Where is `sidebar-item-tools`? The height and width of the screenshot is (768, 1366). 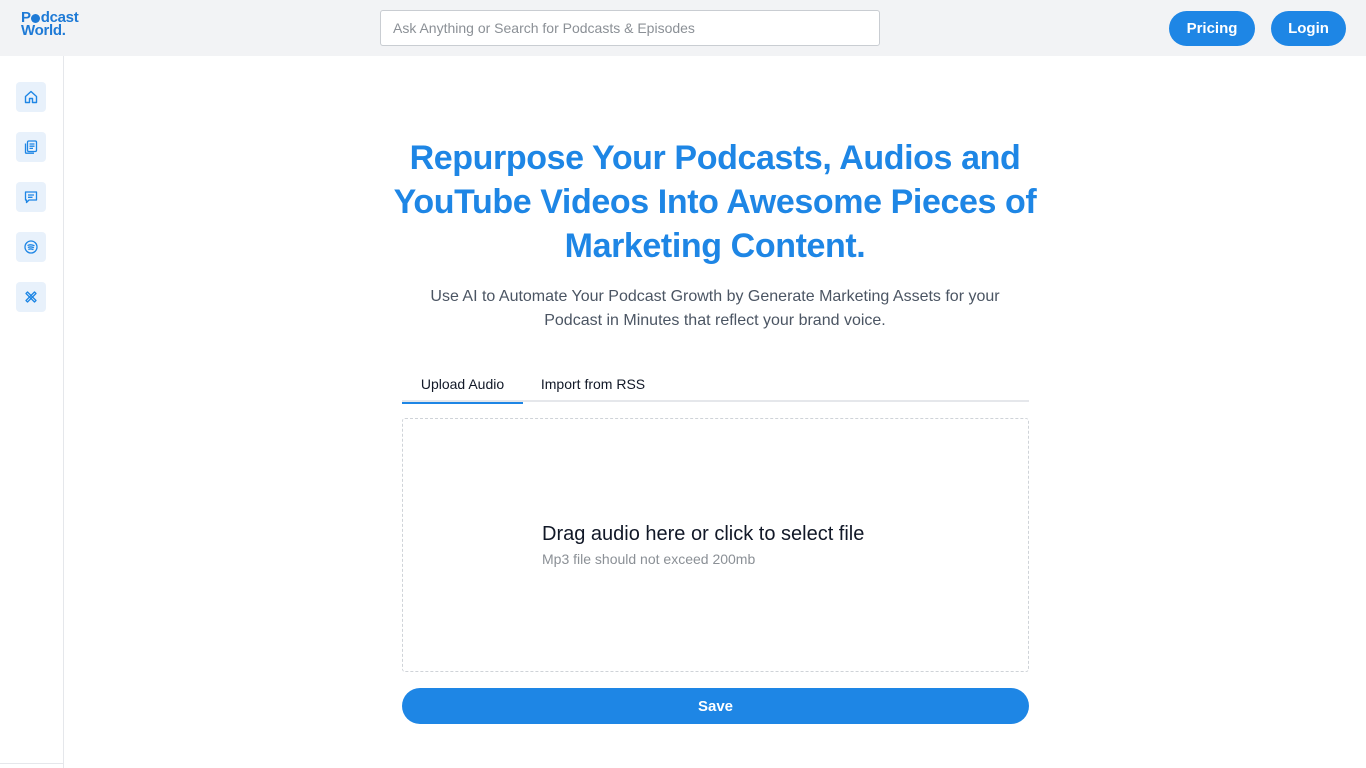
sidebar-item-tools is located at coordinates (31, 297).